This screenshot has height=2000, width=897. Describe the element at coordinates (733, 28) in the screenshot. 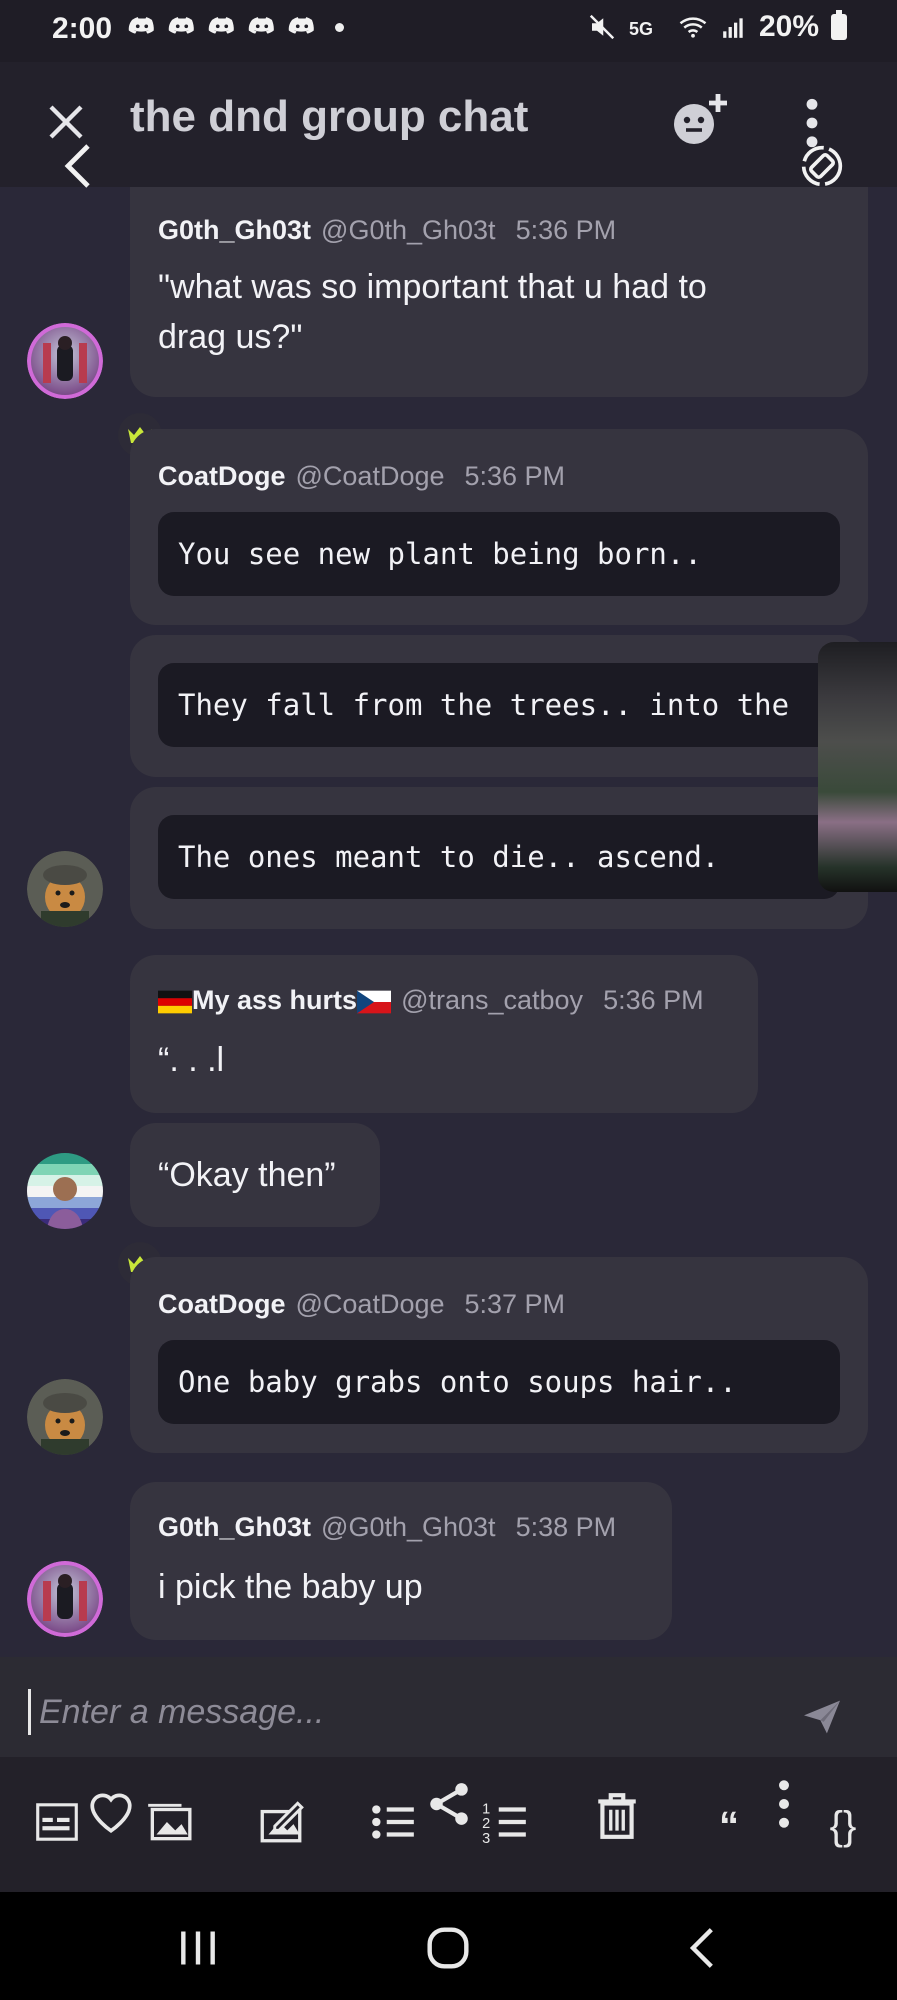

I see `cell-signal-icon` at that location.